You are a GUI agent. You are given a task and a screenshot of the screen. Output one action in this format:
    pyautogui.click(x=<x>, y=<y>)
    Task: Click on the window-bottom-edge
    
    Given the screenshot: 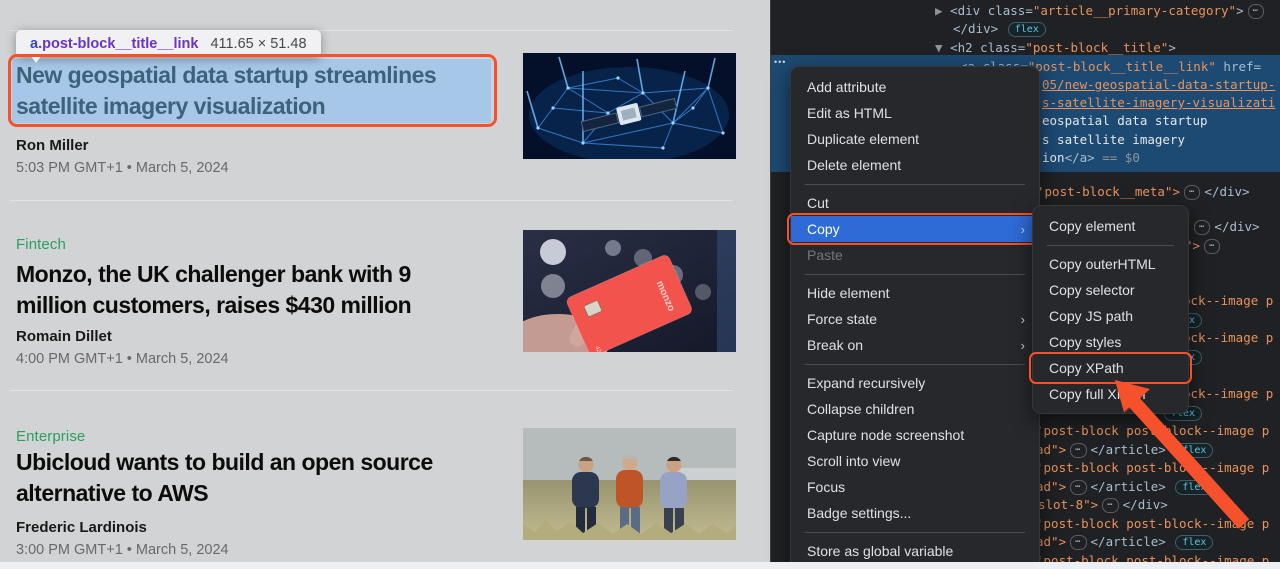 What is the action you would take?
    pyautogui.click(x=640, y=565)
    